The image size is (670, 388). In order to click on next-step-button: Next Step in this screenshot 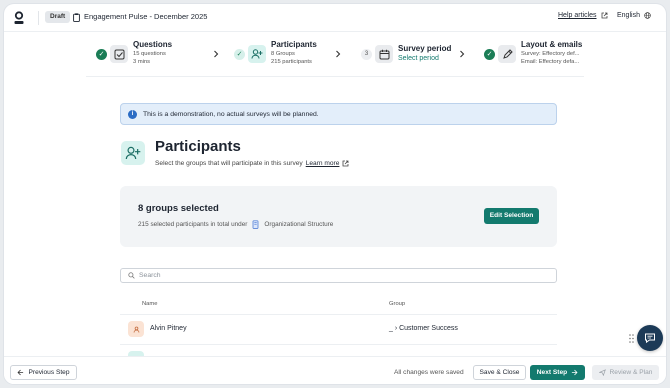, I will do `click(557, 372)`.